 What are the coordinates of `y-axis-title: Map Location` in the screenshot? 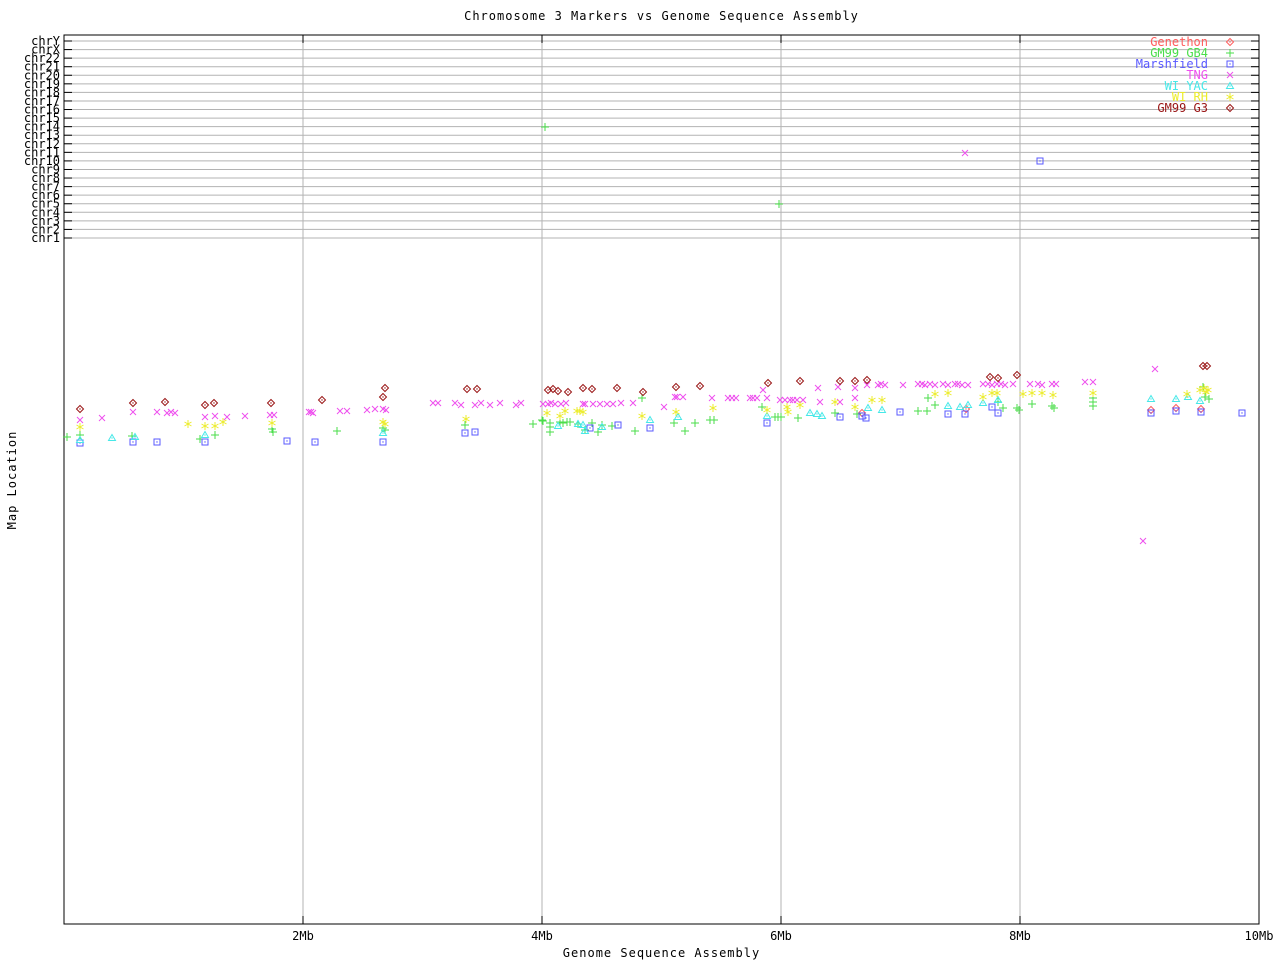 It's located at (12, 480).